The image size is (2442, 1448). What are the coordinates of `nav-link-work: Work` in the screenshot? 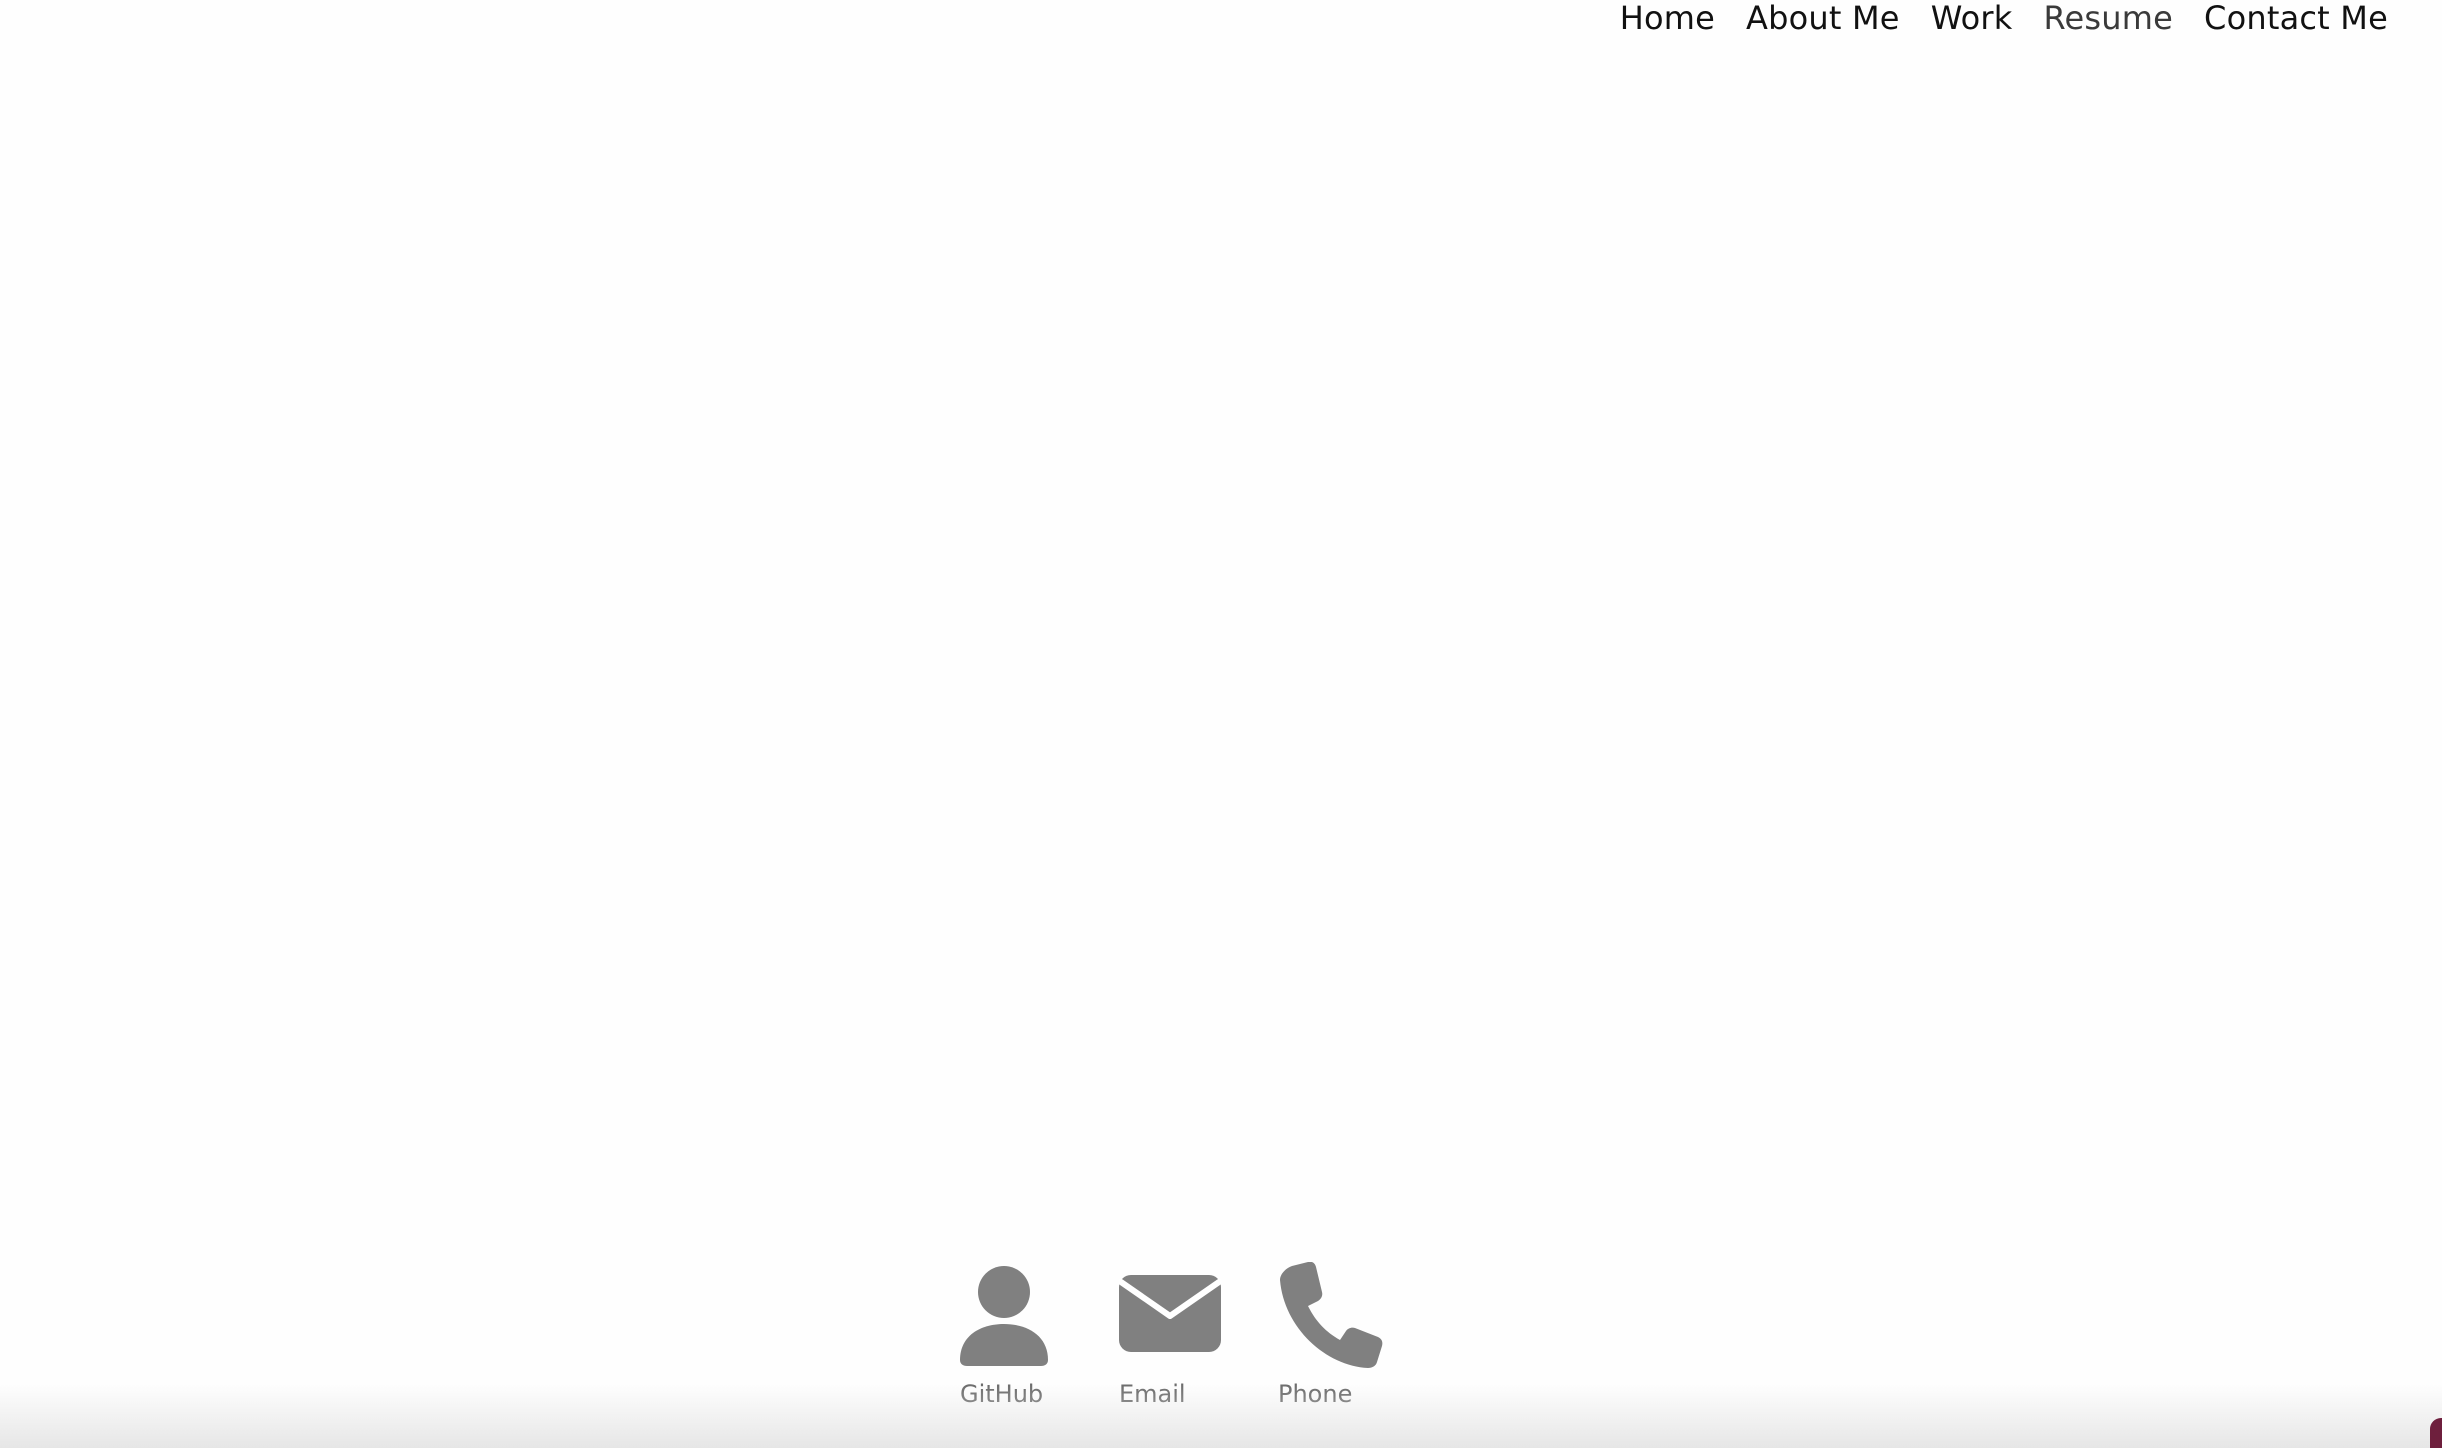 It's located at (1972, 18).